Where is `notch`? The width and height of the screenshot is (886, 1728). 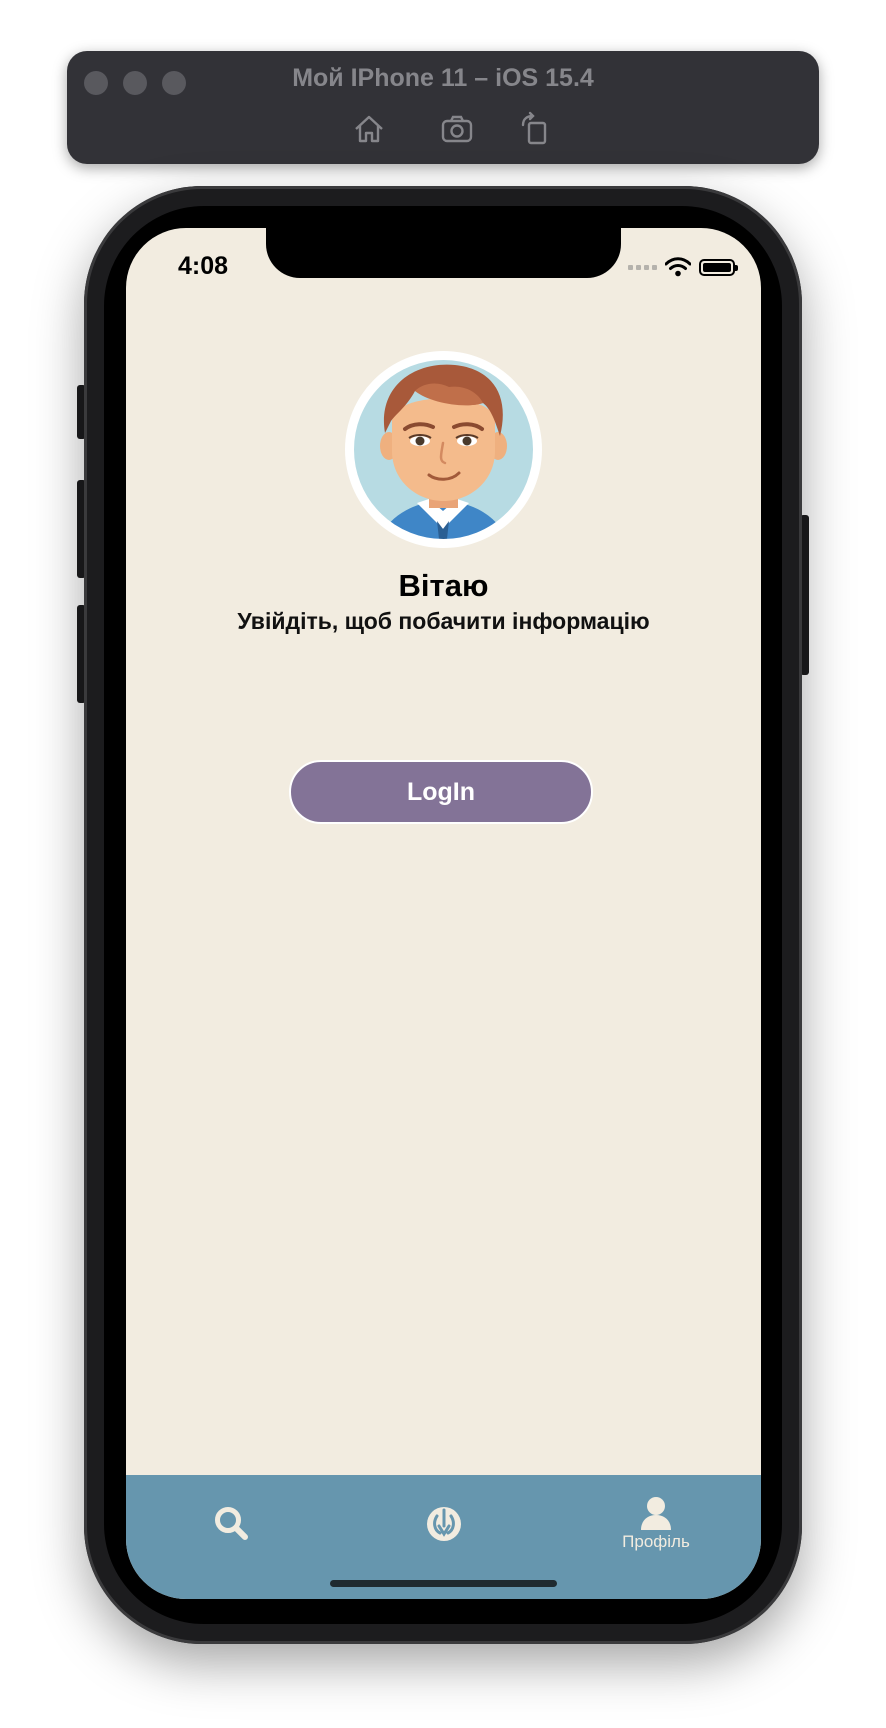 notch is located at coordinates (443, 253).